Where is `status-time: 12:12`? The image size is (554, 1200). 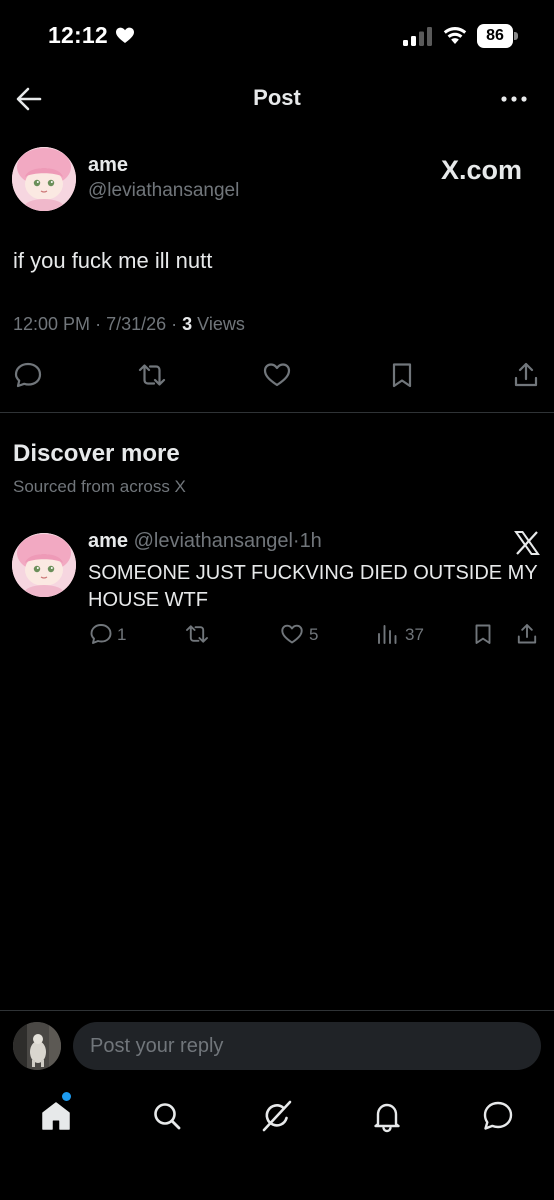 status-time: 12:12 is located at coordinates (78, 35).